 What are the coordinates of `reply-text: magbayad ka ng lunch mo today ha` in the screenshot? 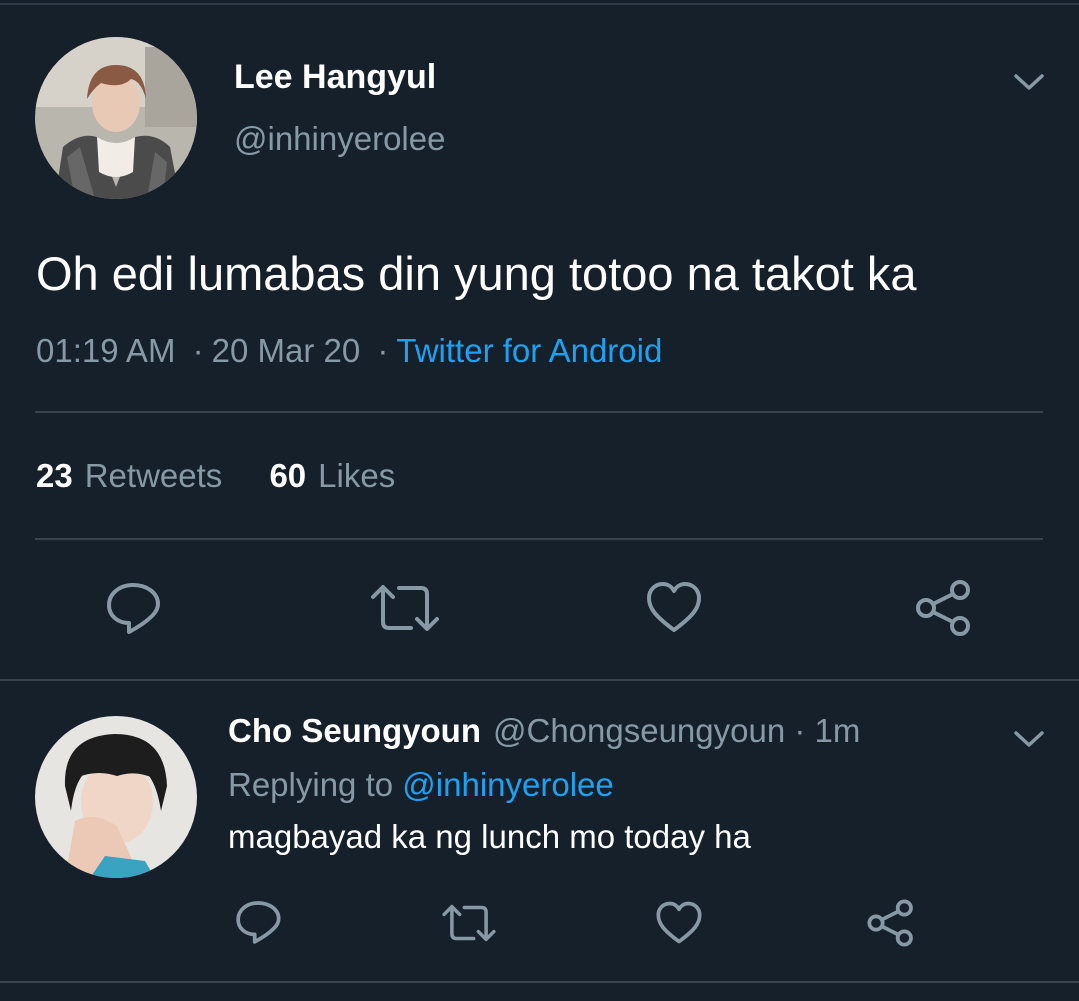 It's located at (489, 836).